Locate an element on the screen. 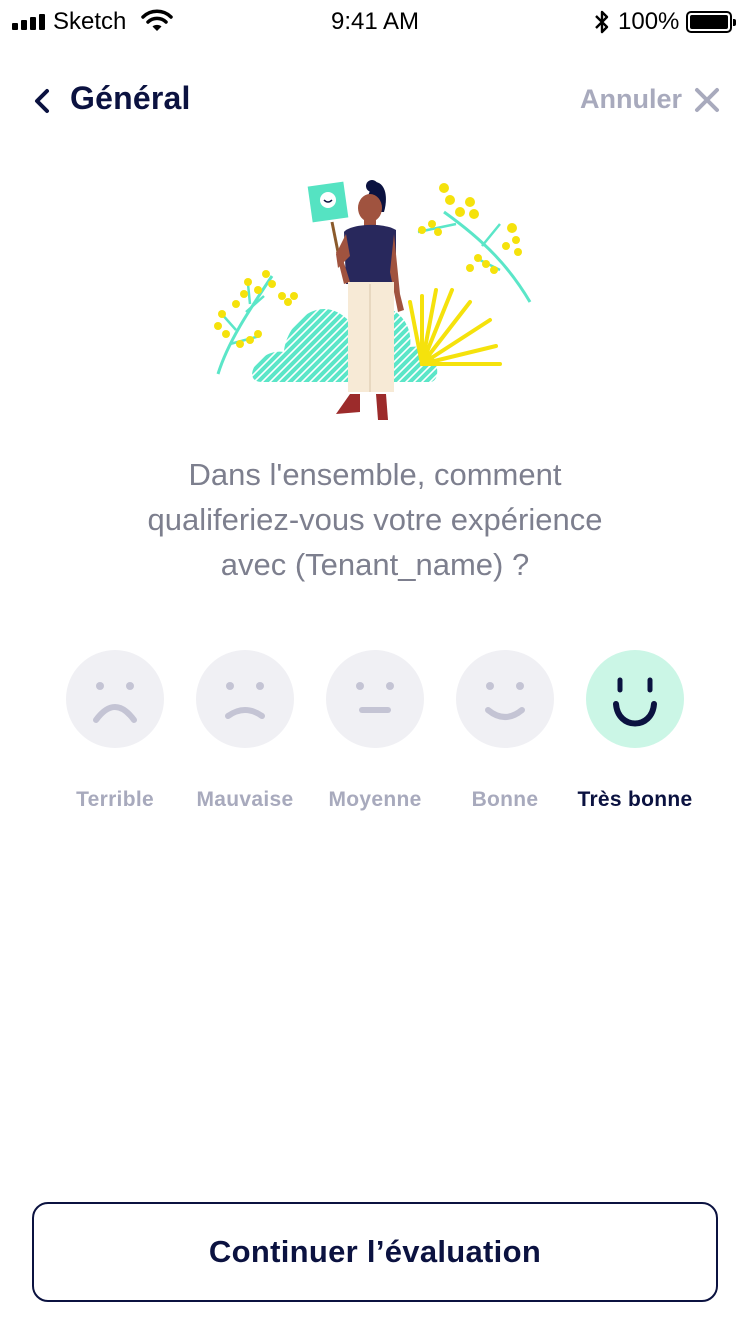 The height and width of the screenshot is (1334, 750). rating-bonne: Bonne is located at coordinates (505, 735).